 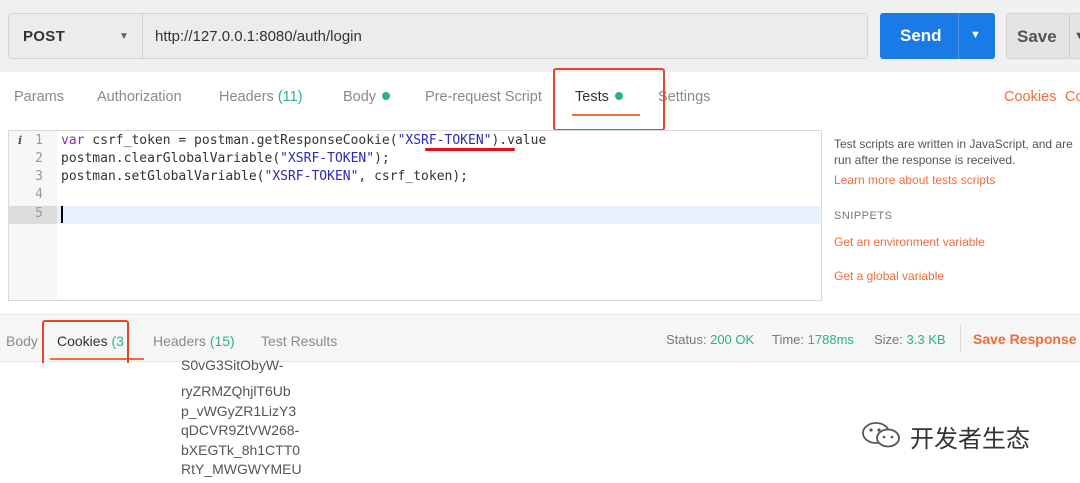 What do you see at coordinates (124, 36) in the screenshot?
I see `chevron-down-icon: ▼` at bounding box center [124, 36].